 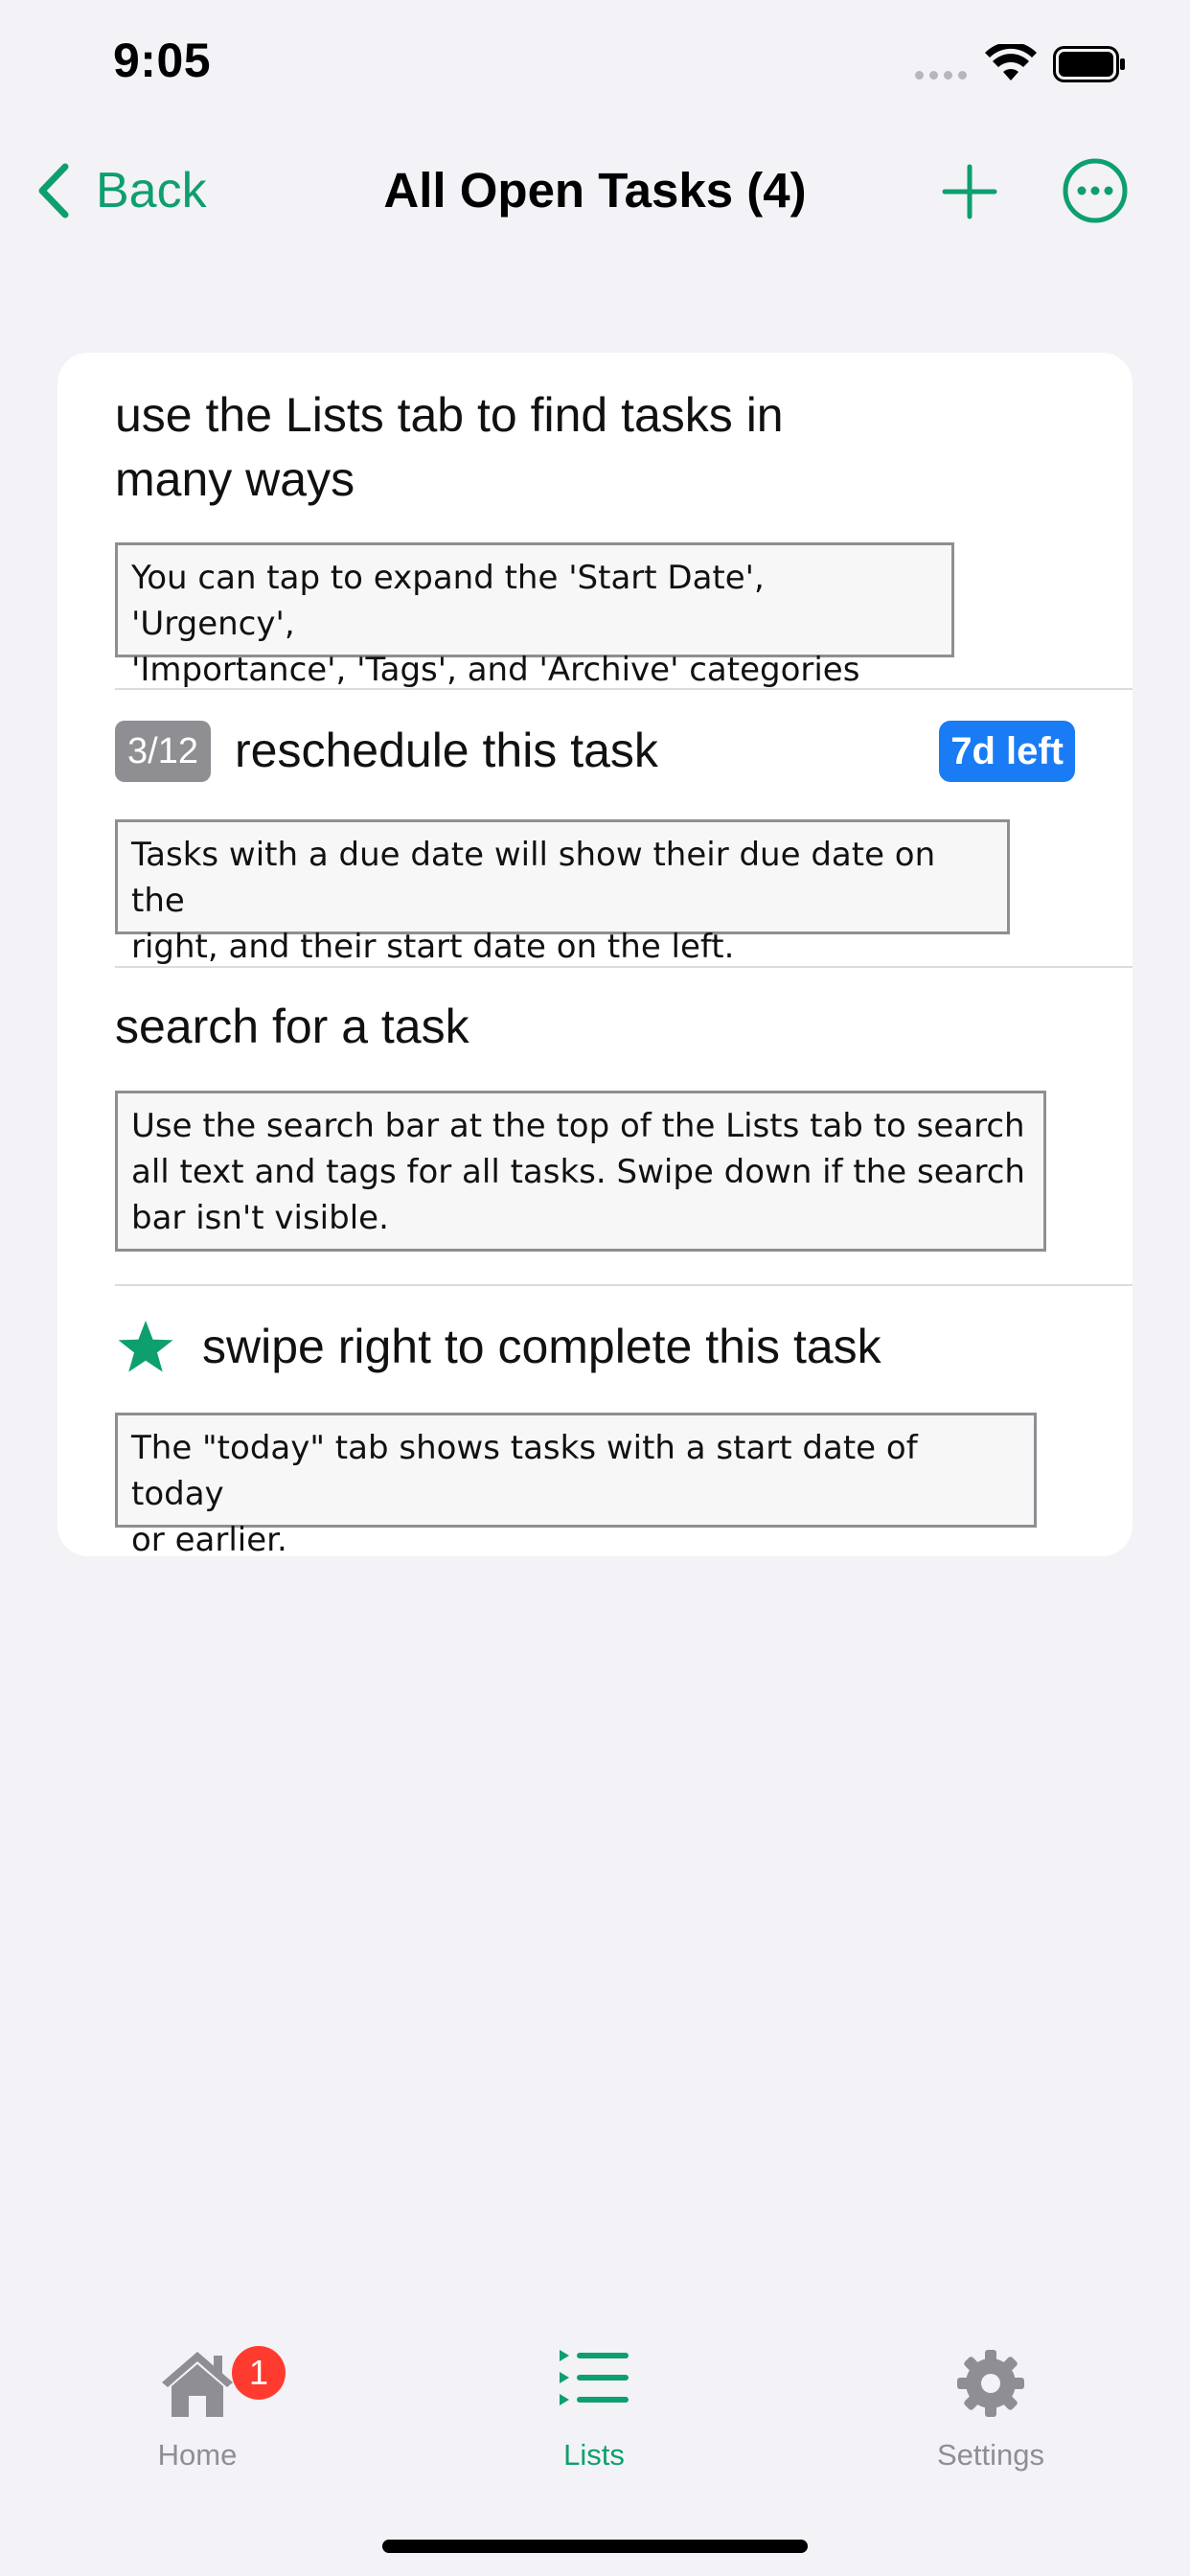 I want to click on status-time: 9:05, so click(x=163, y=60).